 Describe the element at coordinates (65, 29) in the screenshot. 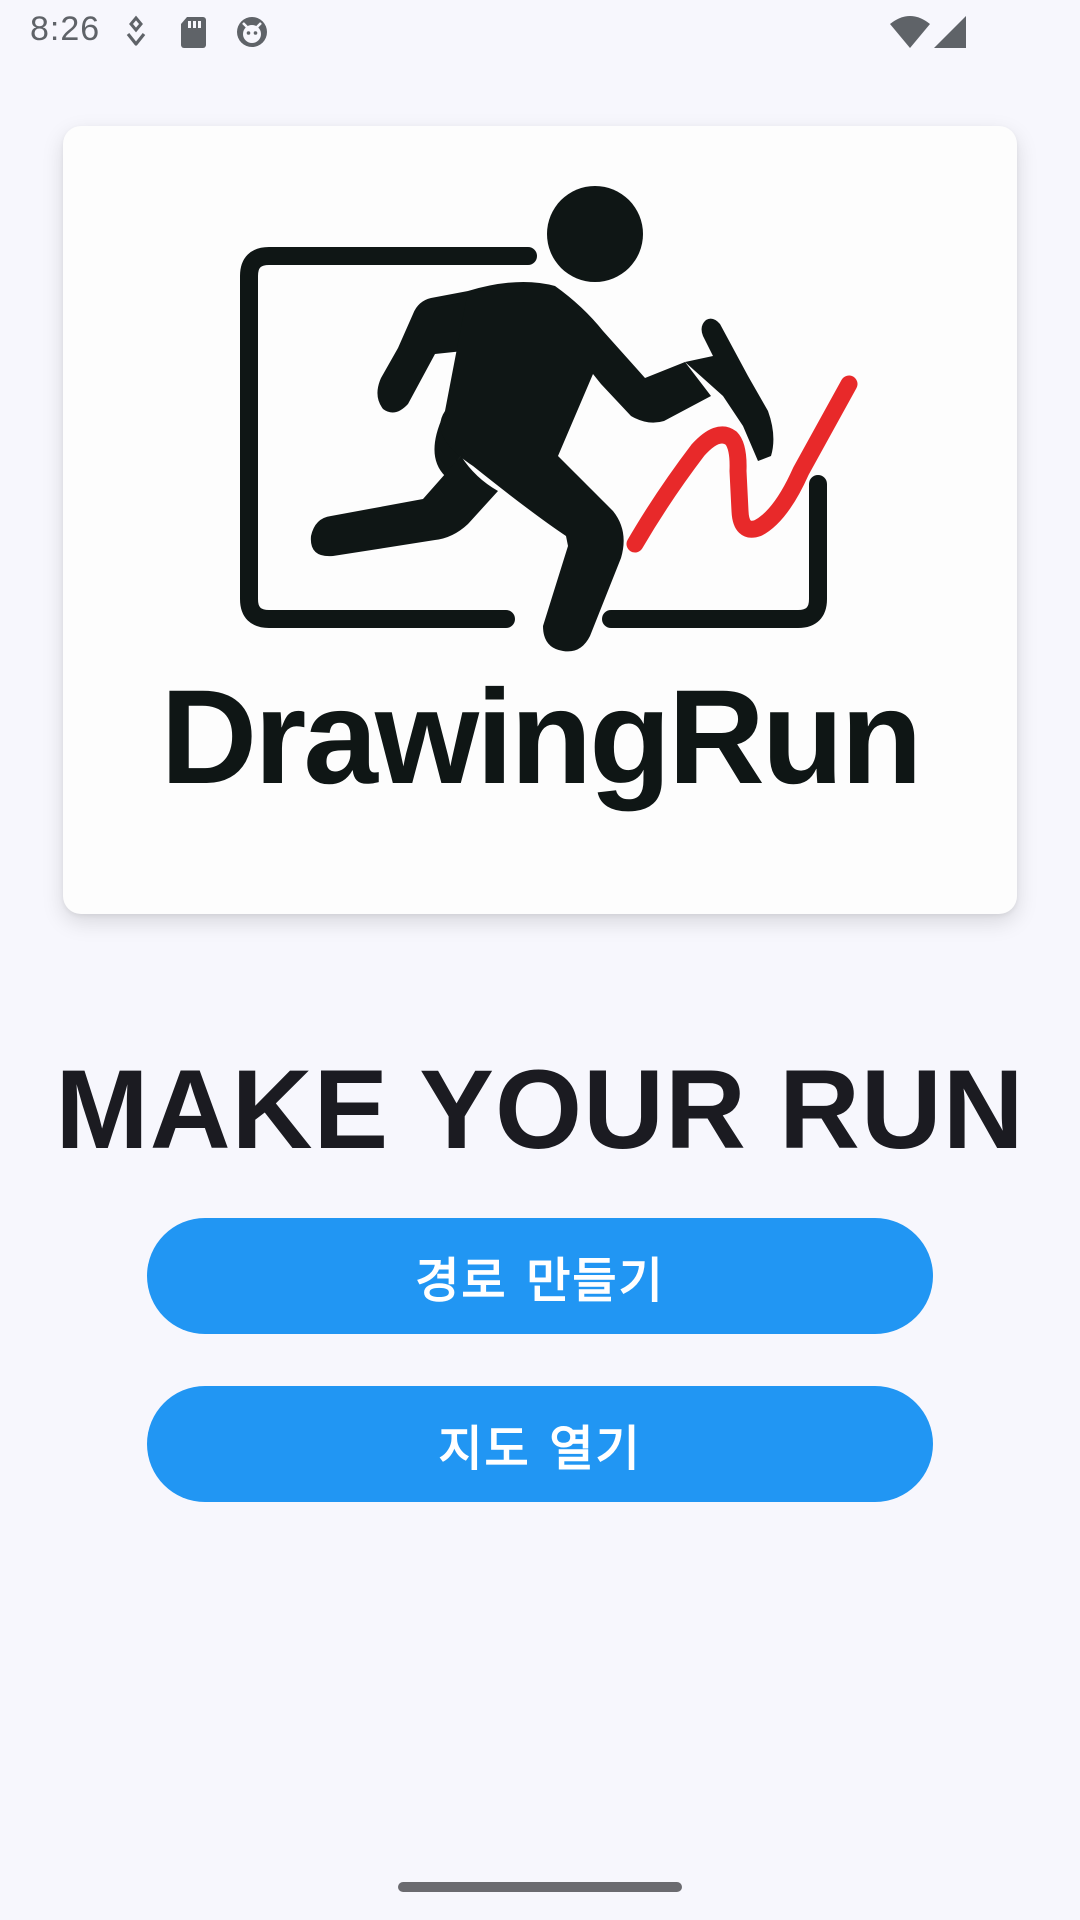

I see `status-time: 8:26` at that location.